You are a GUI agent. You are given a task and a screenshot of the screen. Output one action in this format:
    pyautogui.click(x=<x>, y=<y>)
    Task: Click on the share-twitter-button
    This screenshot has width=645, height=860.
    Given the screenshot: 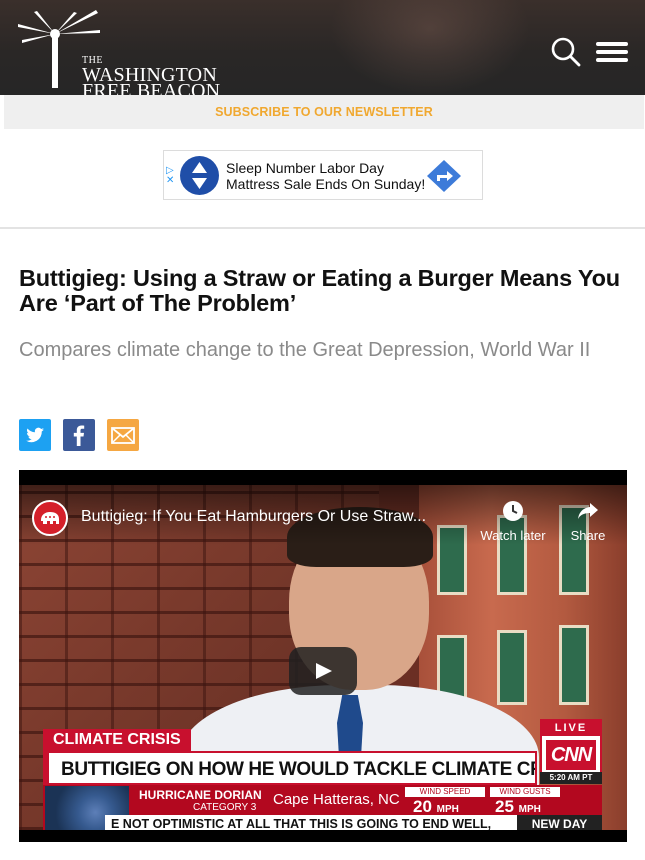 What is the action you would take?
    pyautogui.click(x=35, y=435)
    